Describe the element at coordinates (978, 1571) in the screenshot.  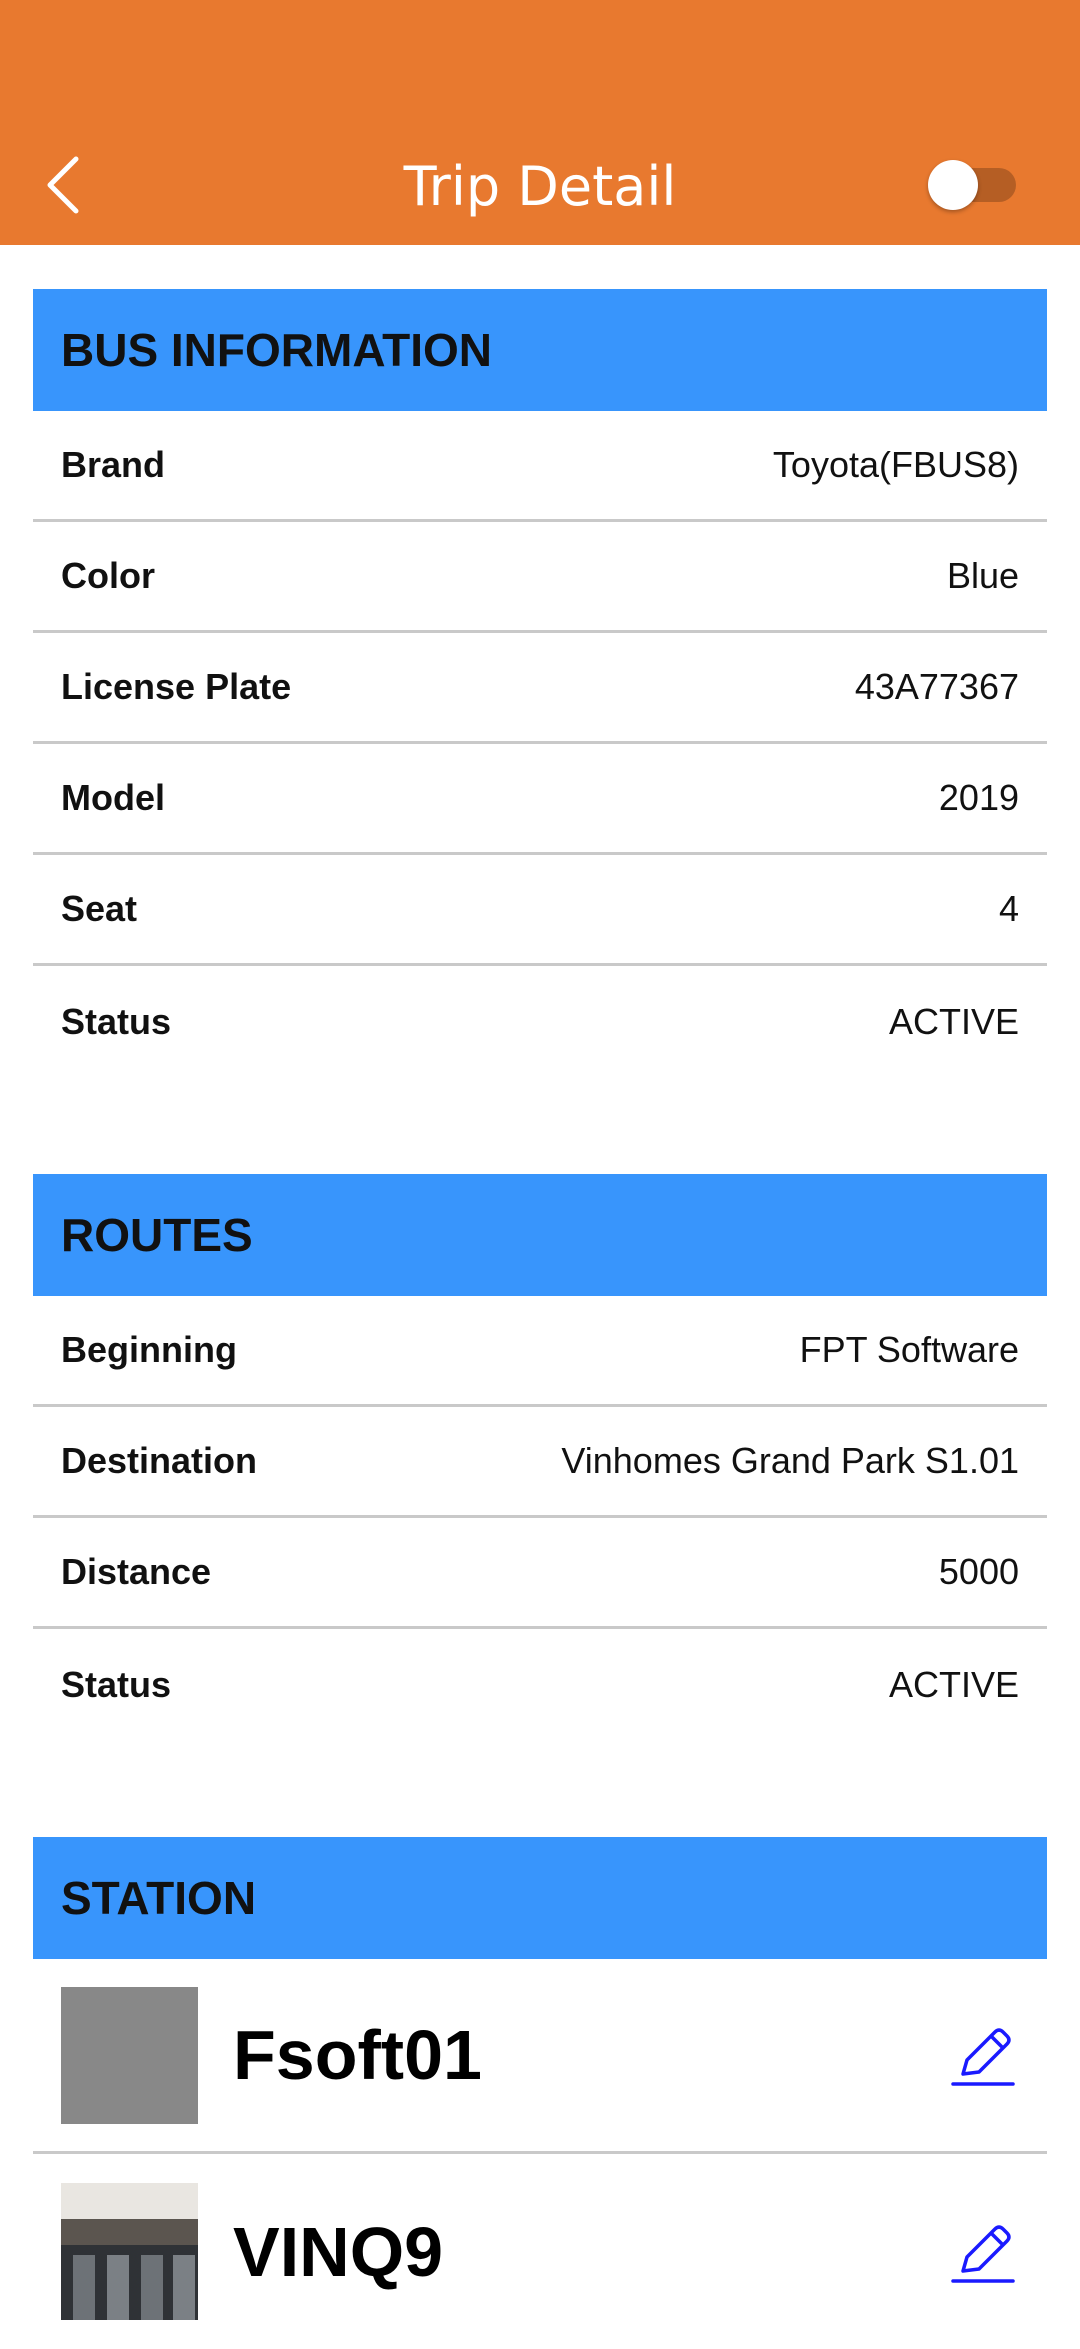
I see `row-value: 5000` at that location.